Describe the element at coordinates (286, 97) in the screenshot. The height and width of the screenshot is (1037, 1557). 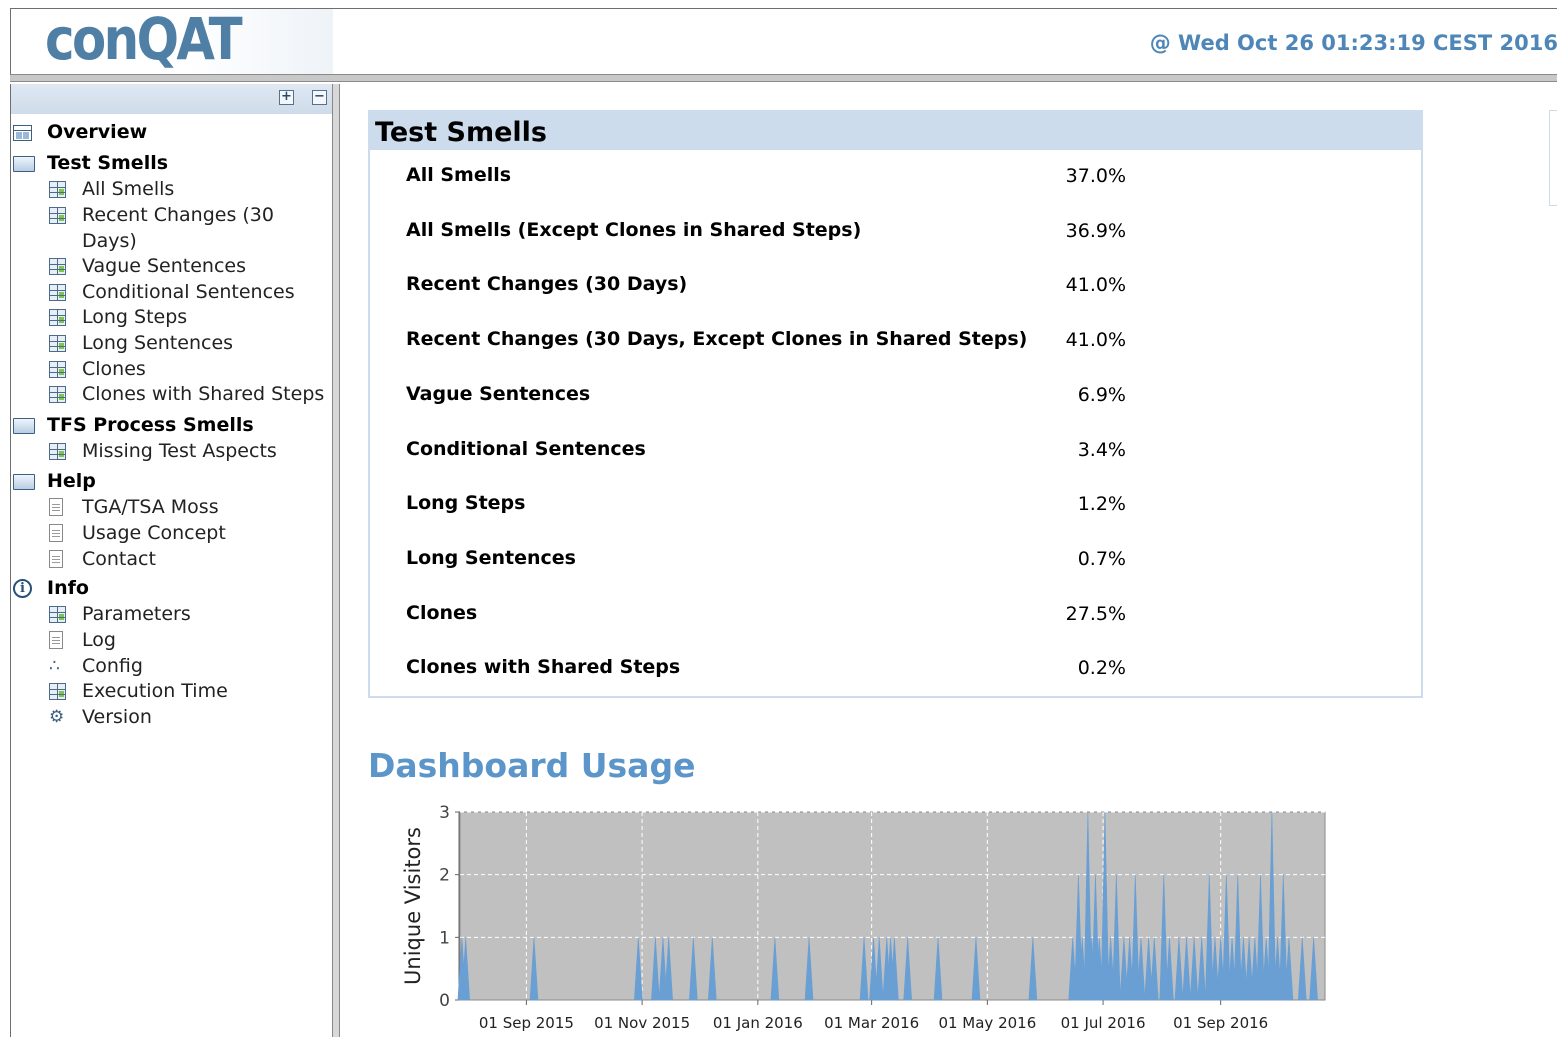
I see `expand-all-button: +` at that location.